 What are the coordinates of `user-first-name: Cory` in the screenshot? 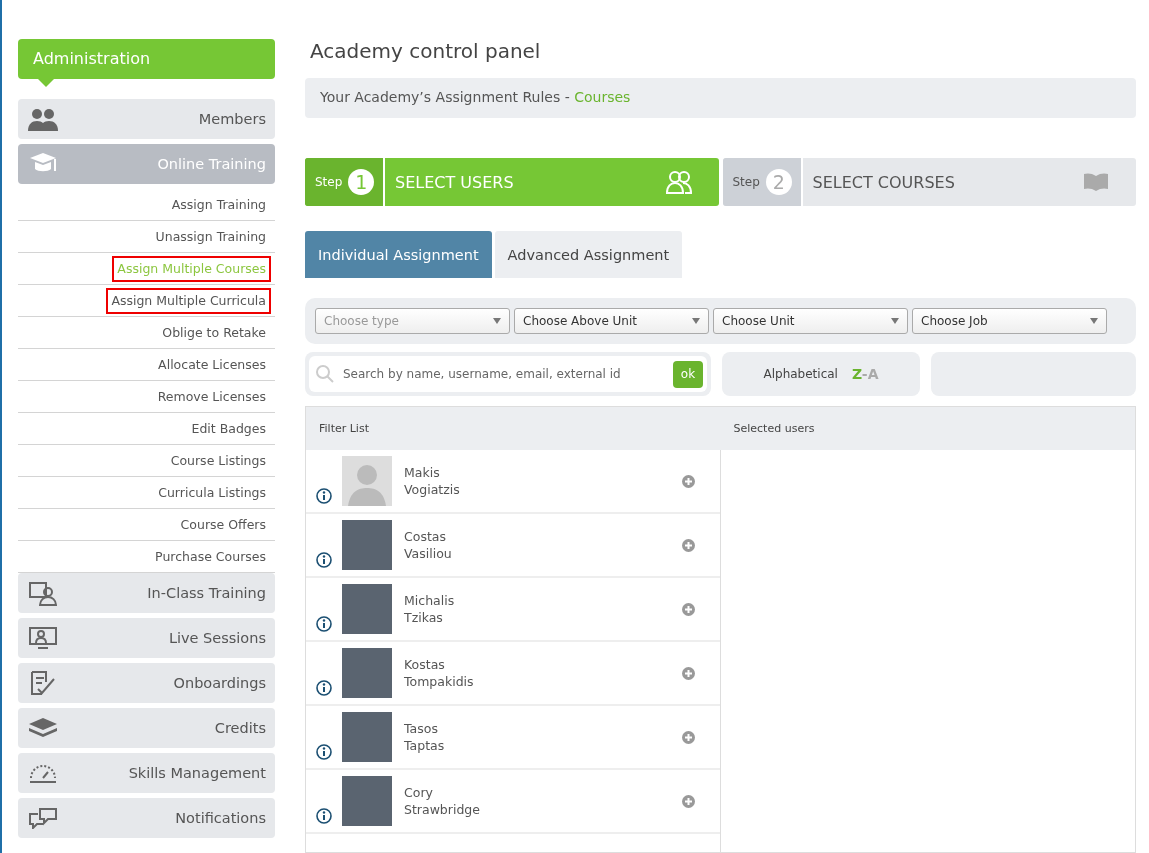 It's located at (419, 792).